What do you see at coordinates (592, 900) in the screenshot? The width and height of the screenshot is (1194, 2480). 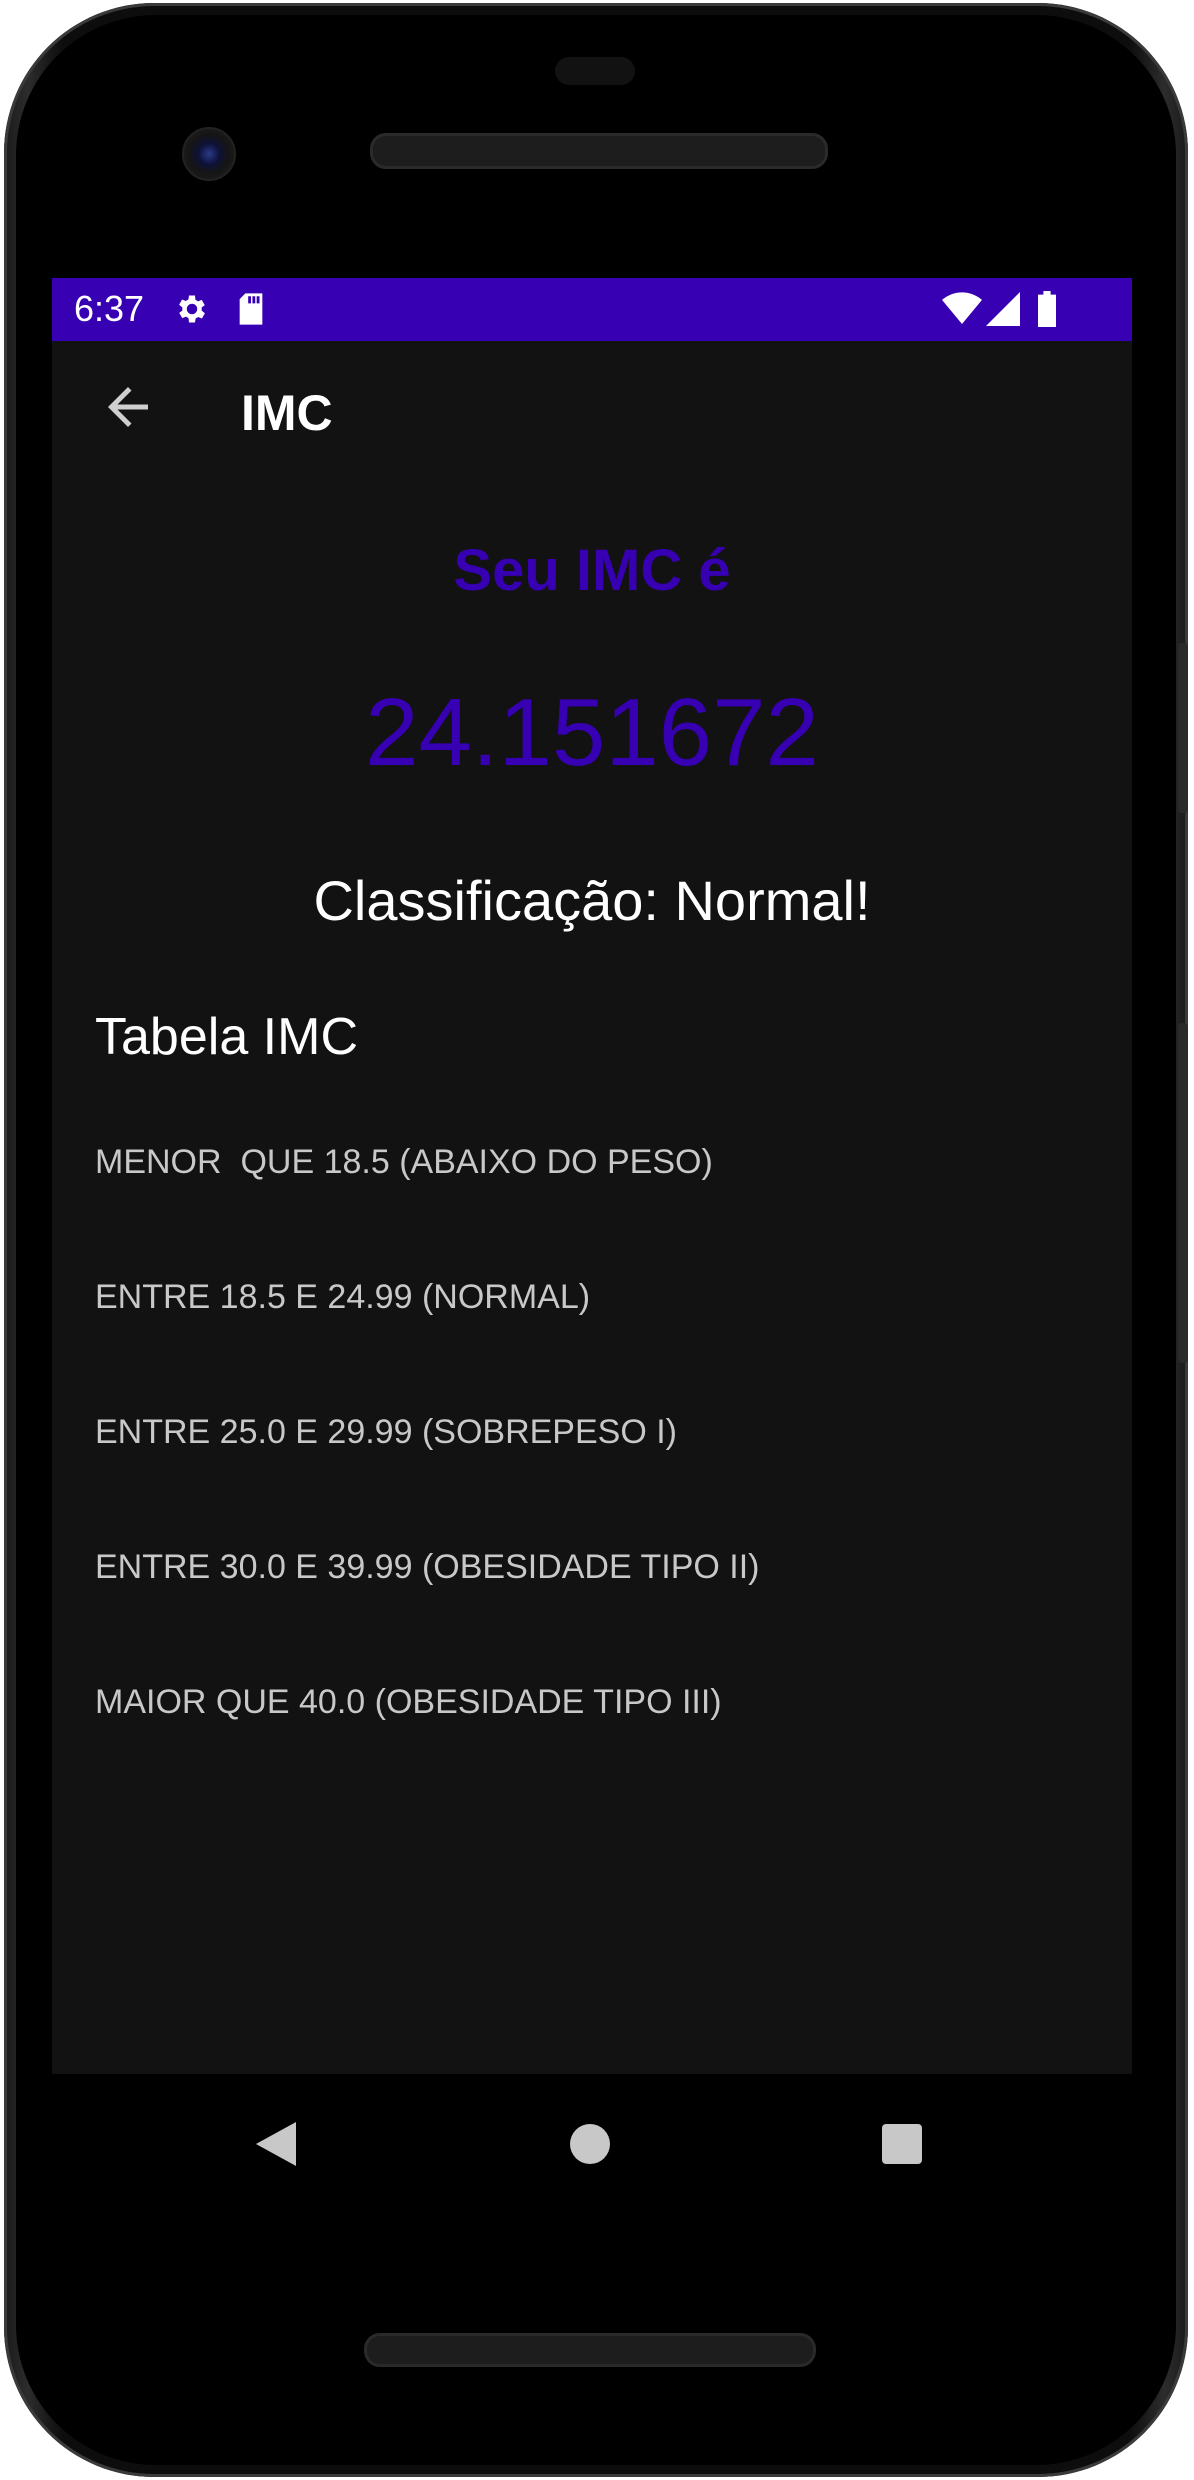 I see `classification-text: Classificação: Normal!` at bounding box center [592, 900].